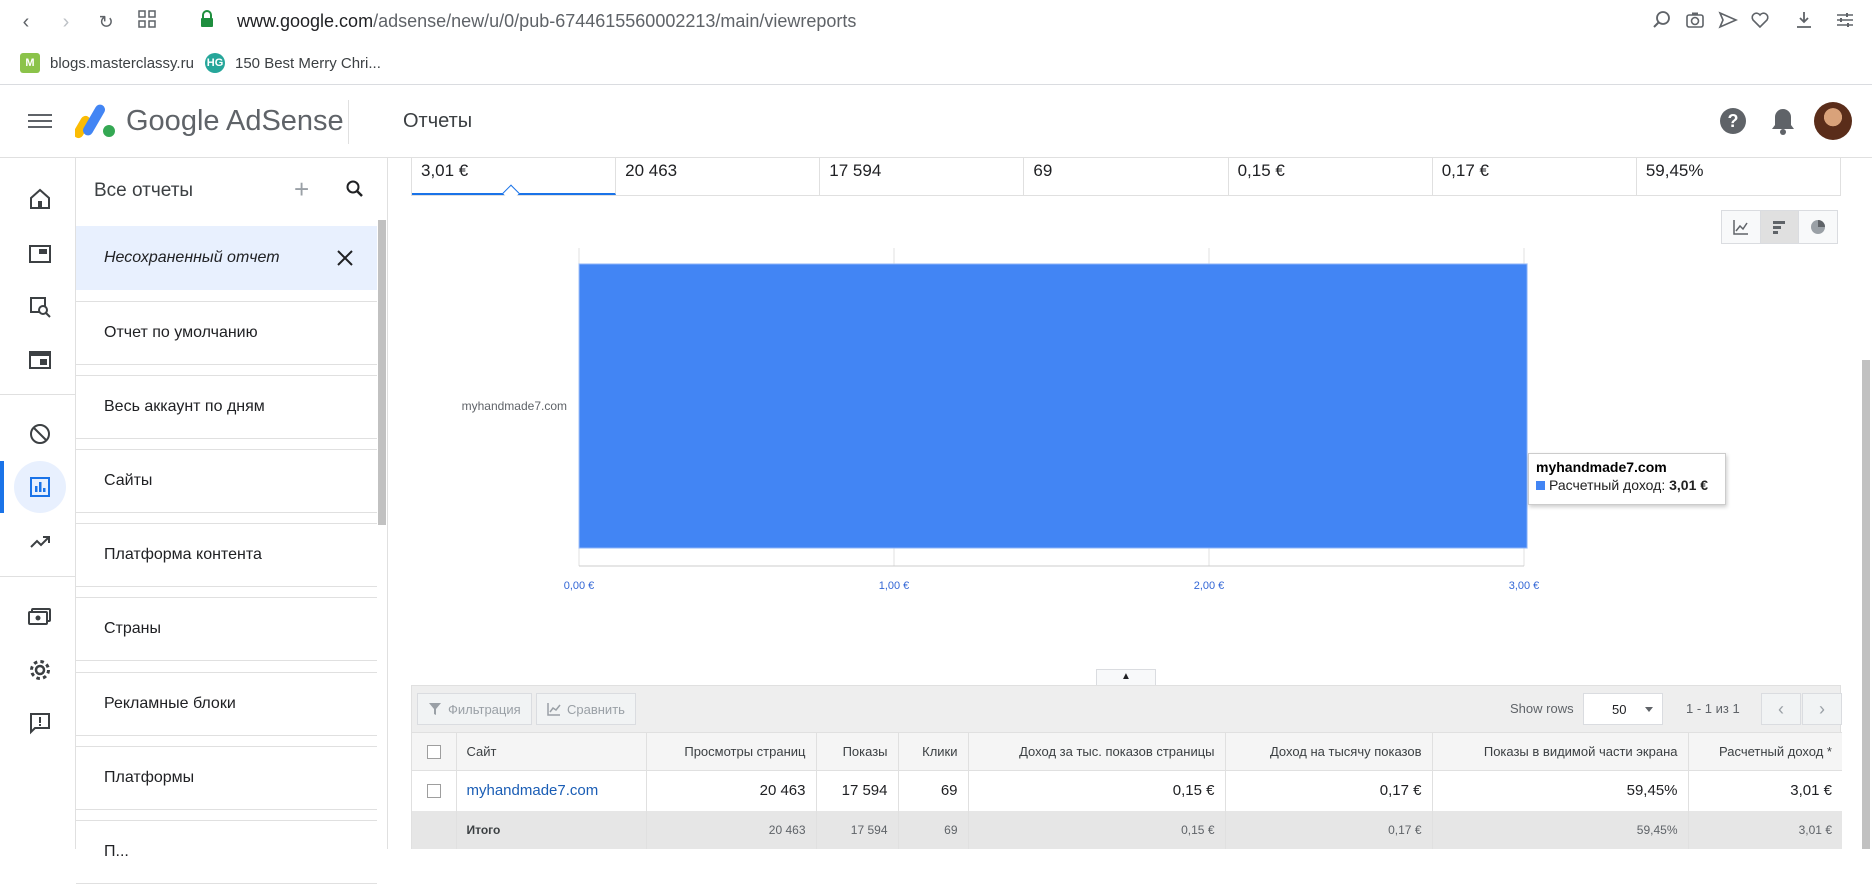 This screenshot has width=1872, height=884. Describe the element at coordinates (40, 434) in the screenshot. I see `blocking-controls-icon` at that location.